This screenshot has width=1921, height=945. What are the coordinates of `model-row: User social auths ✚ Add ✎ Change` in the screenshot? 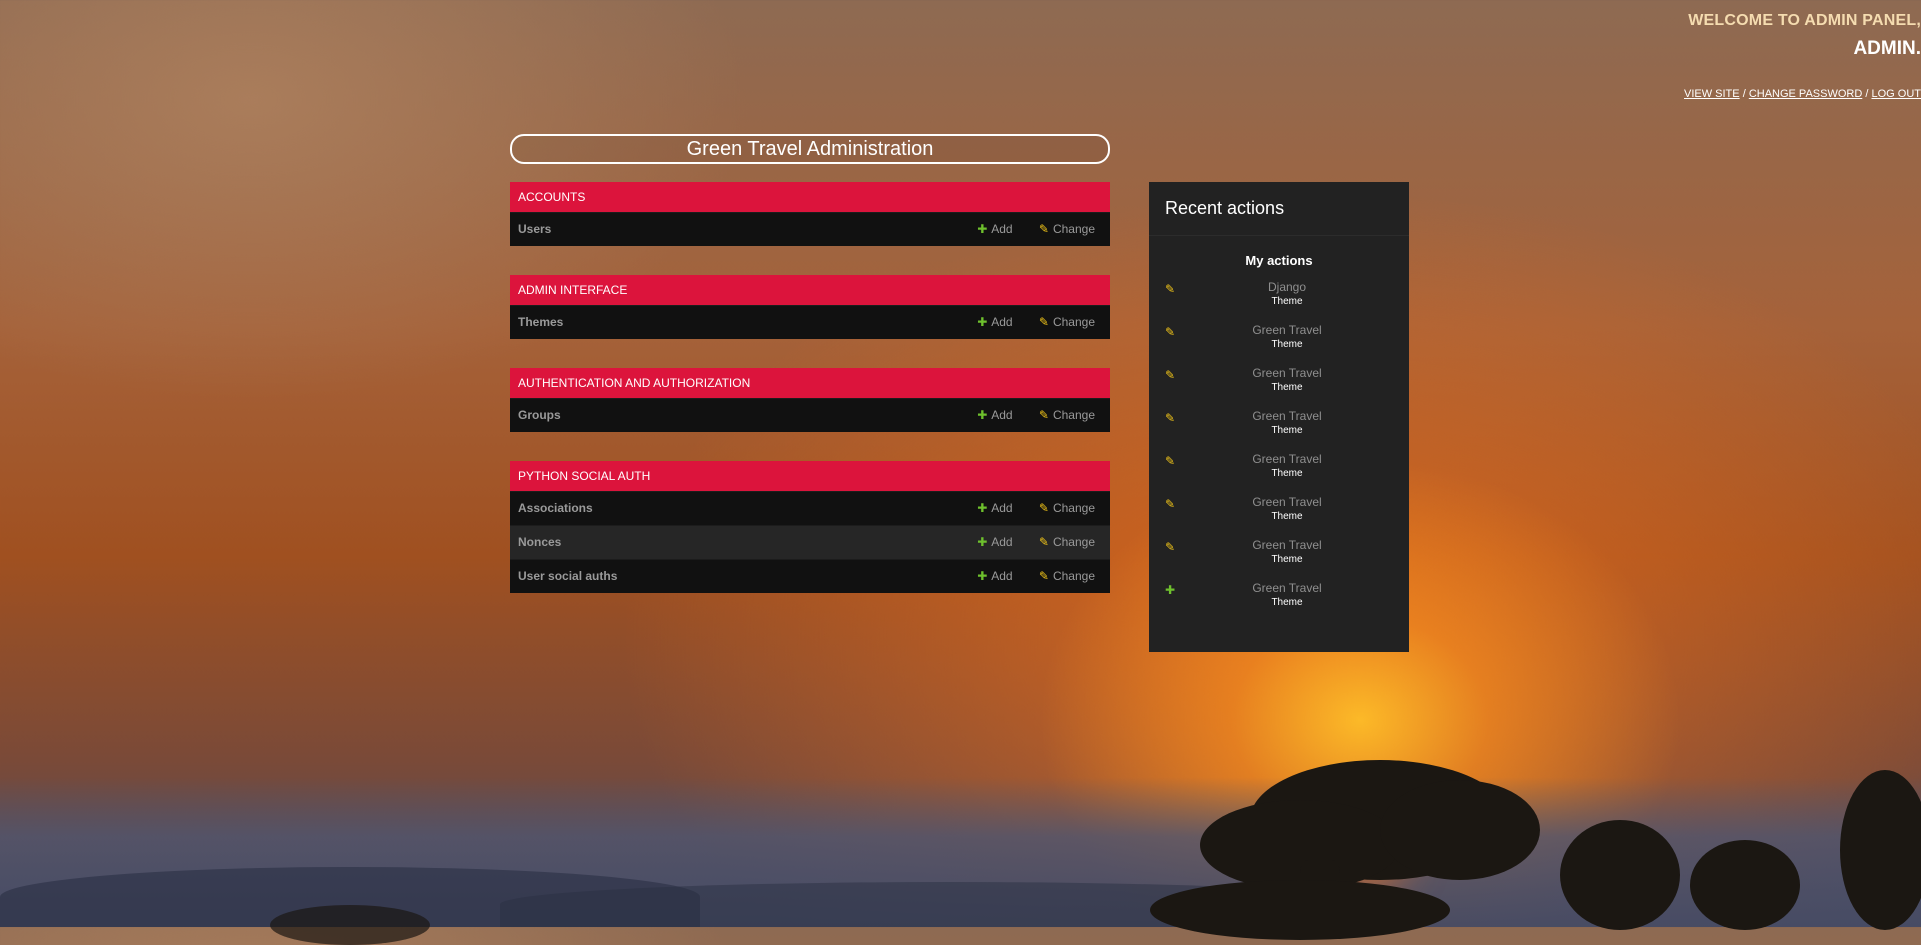 It's located at (810, 576).